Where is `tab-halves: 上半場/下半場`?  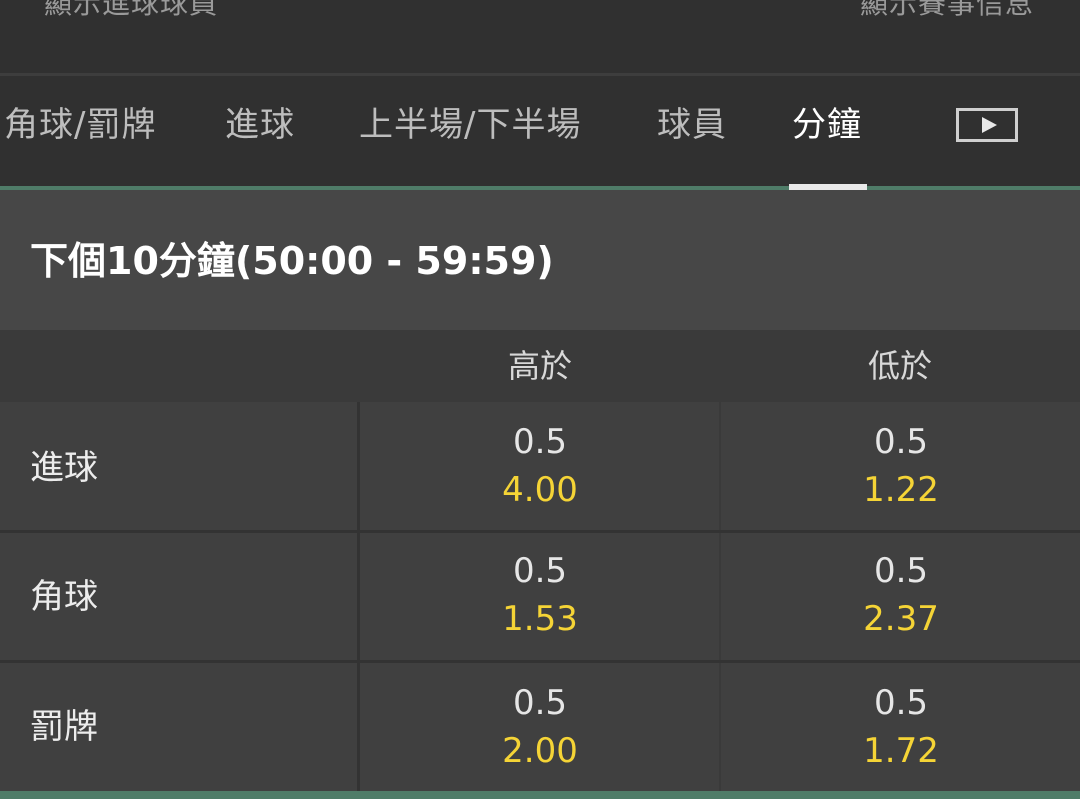 tab-halves: 上半場/下半場 is located at coordinates (470, 131).